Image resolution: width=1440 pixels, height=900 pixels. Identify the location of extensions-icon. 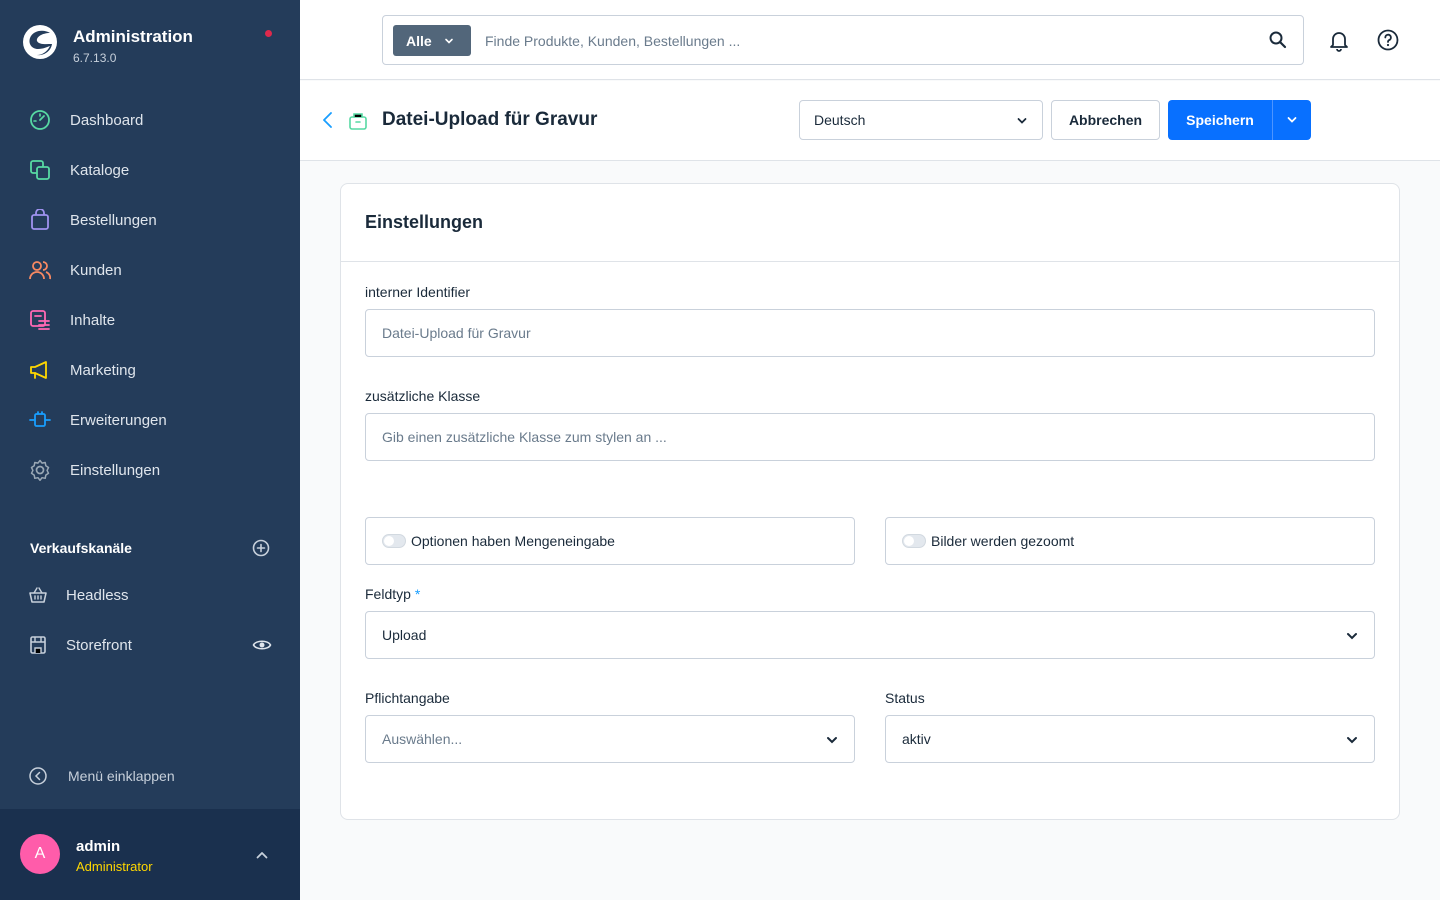
(40, 420).